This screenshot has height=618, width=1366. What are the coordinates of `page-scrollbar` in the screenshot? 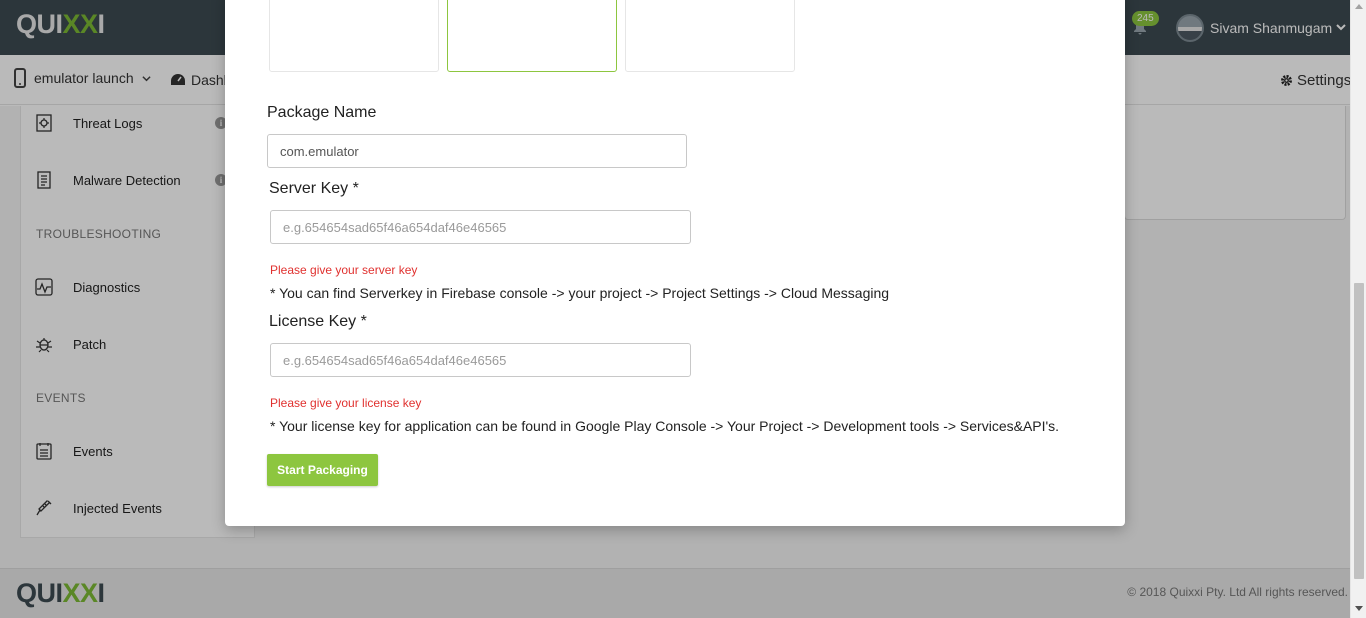 It's located at (1358, 309).